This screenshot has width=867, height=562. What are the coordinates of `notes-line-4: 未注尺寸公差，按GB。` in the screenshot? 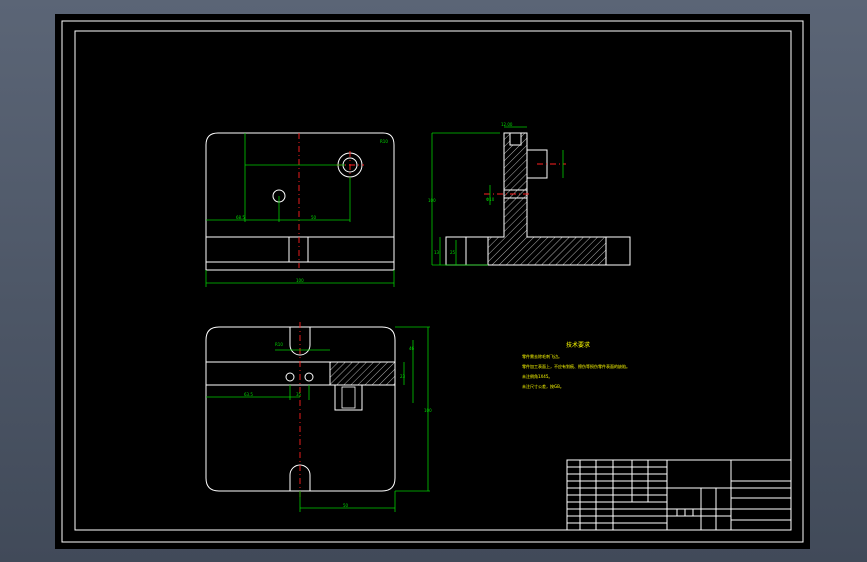 It's located at (543, 386).